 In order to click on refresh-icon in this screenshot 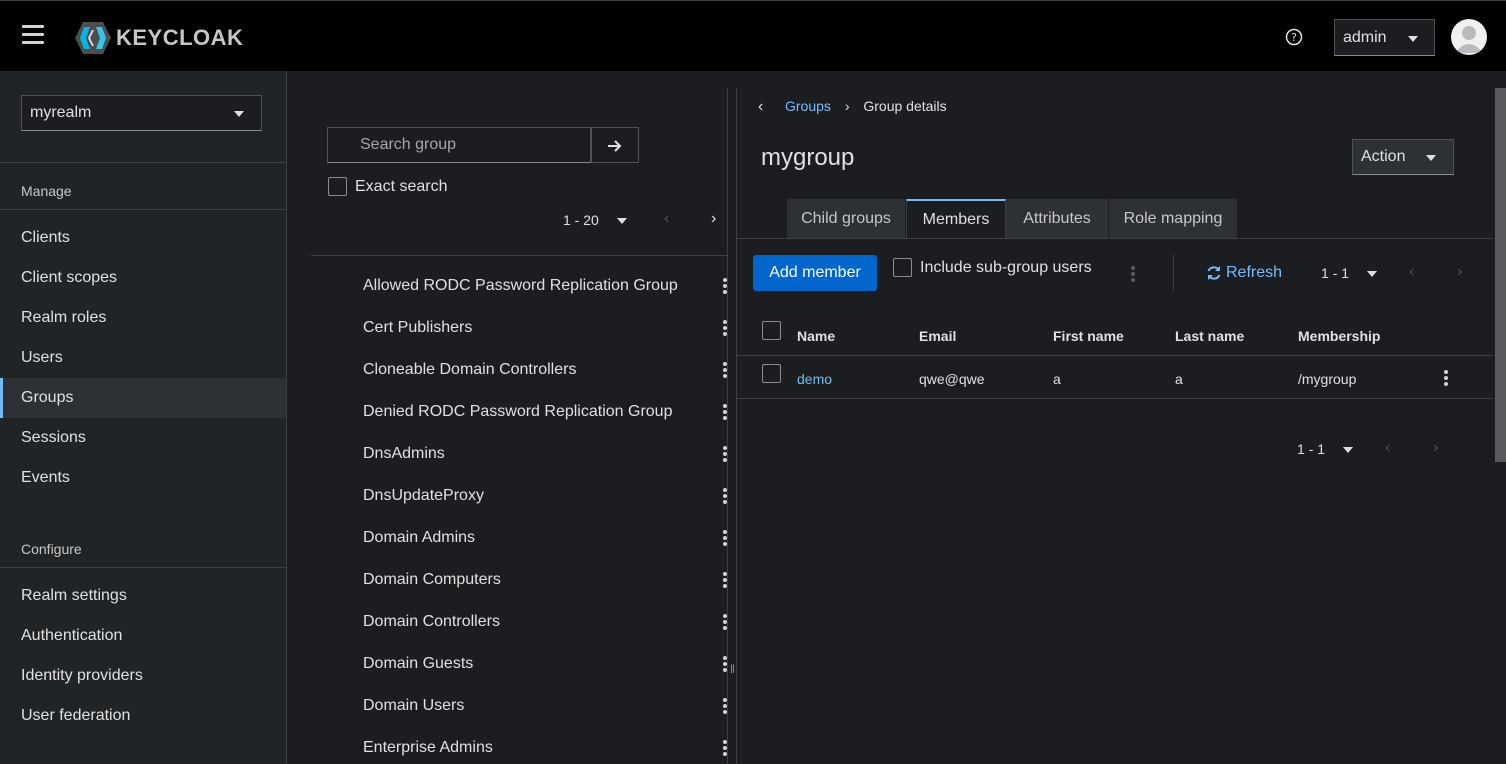, I will do `click(1214, 273)`.